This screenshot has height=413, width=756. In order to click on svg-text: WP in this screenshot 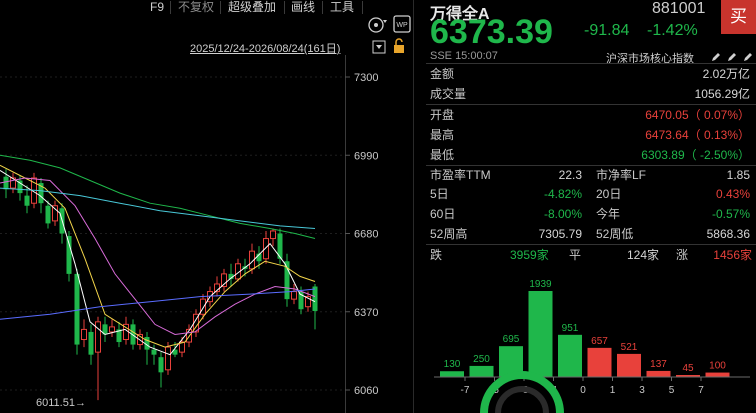, I will do `click(402, 25)`.